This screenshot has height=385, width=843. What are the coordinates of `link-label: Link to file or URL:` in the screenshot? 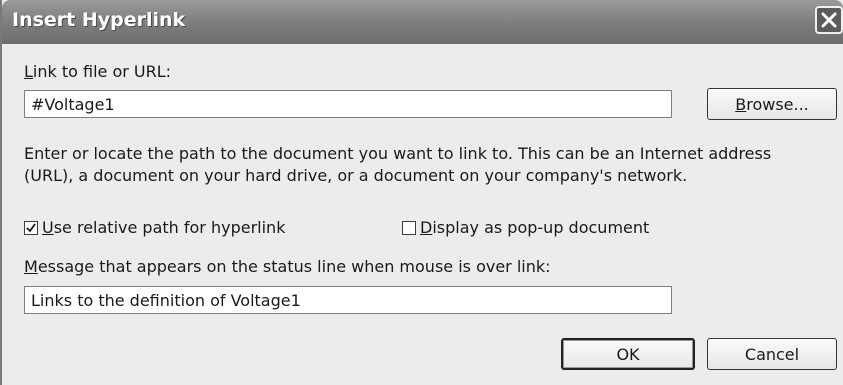 It's located at (97, 71).